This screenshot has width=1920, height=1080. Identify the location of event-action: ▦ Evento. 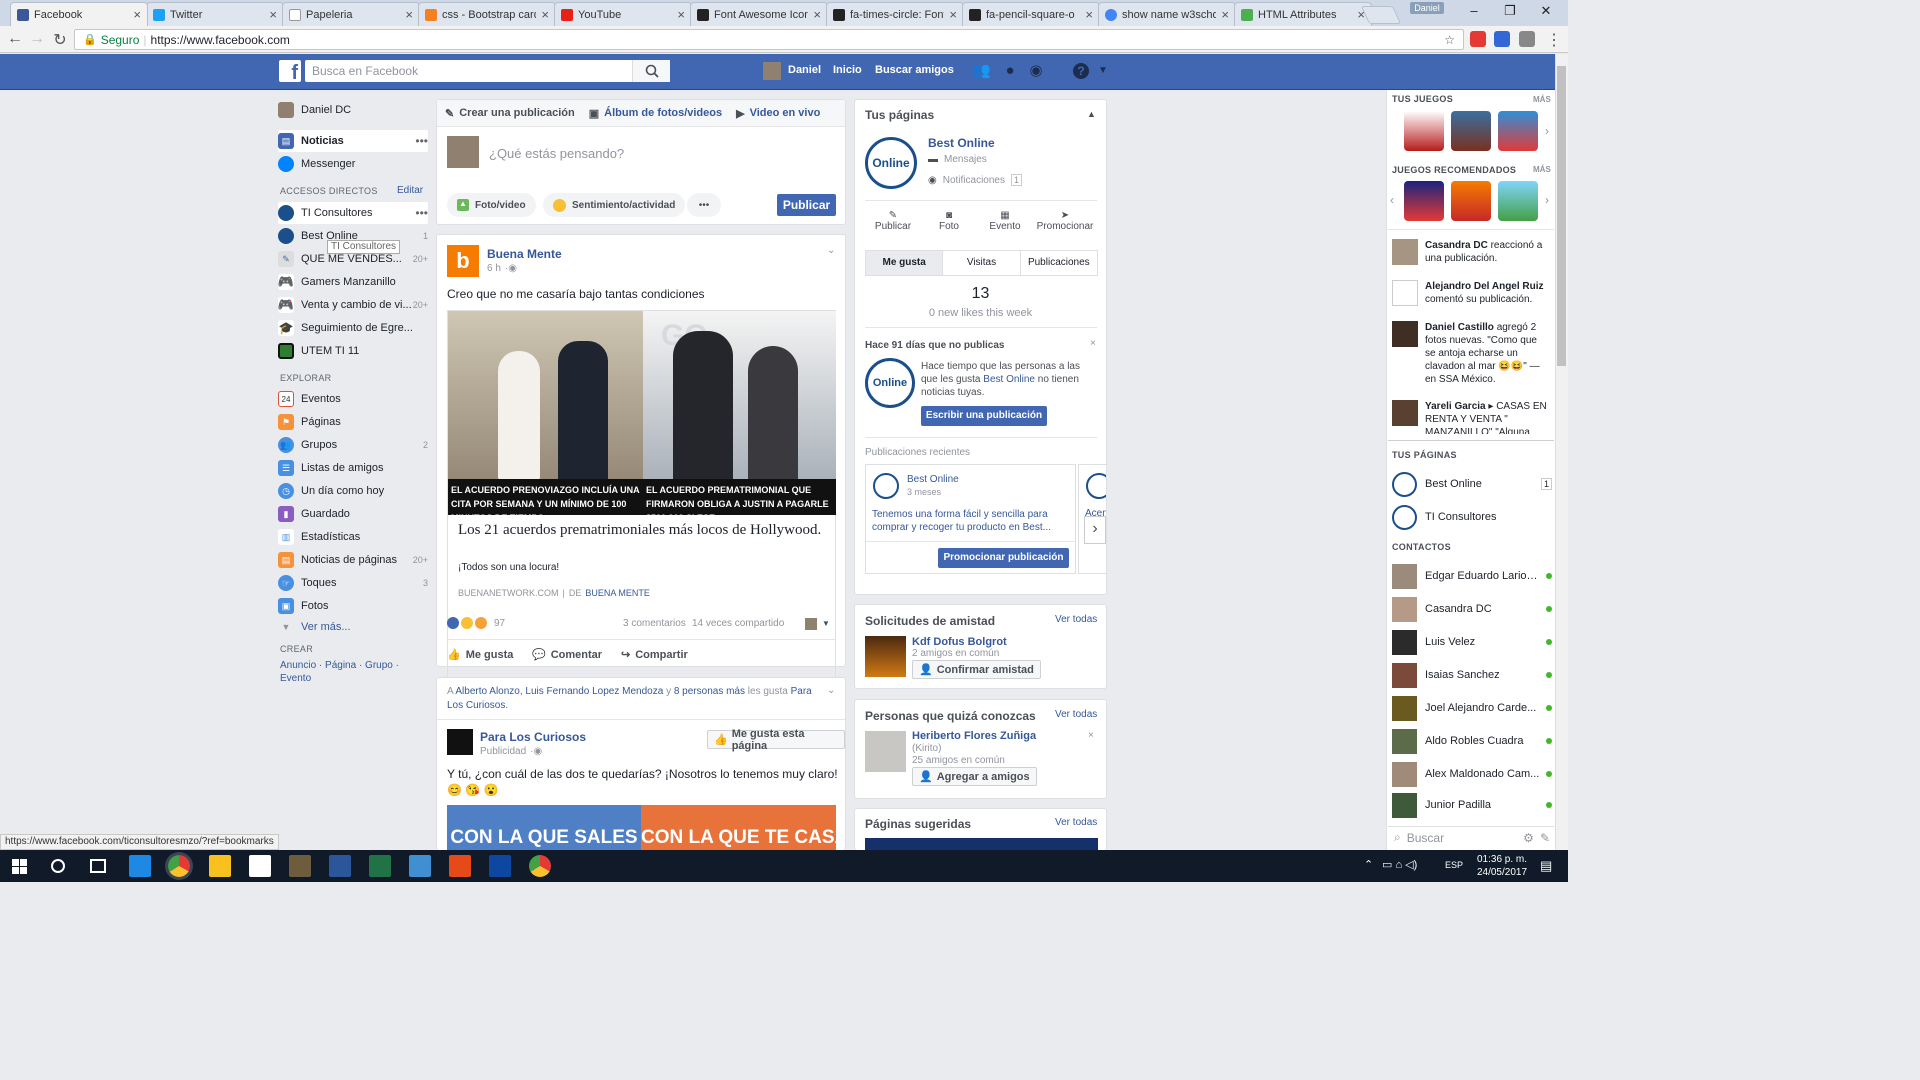
(1005, 221).